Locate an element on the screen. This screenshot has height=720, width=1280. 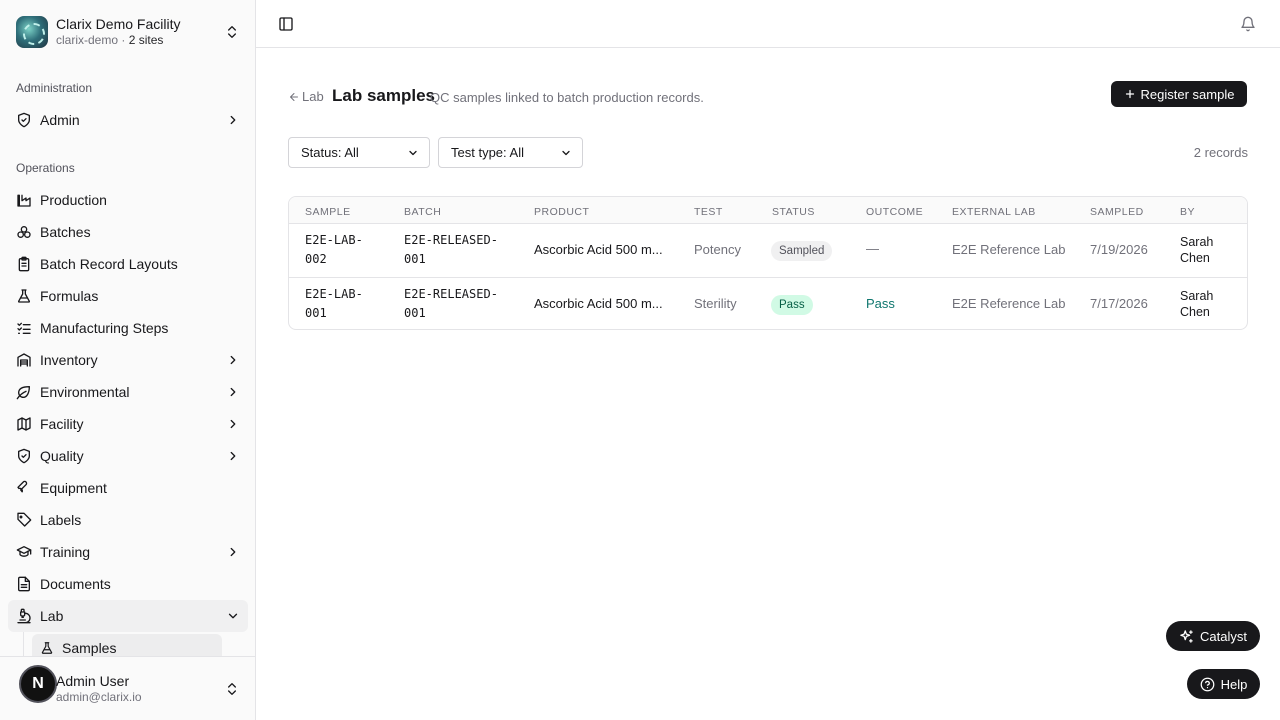
sidebar-item-labels: Labels is located at coordinates (128, 520).